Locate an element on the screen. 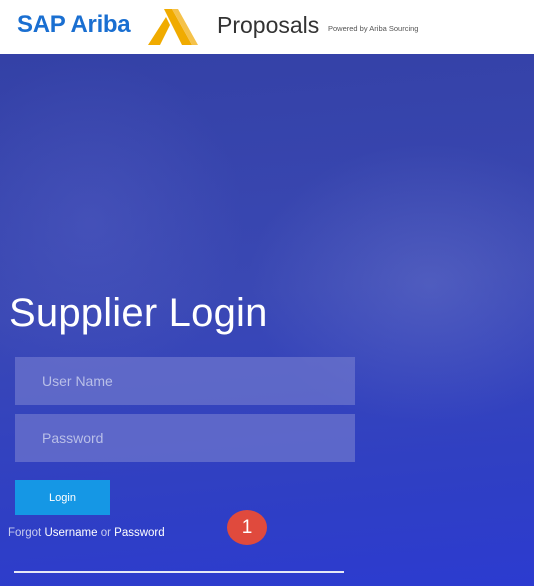 Image resolution: width=534 pixels, height=586 pixels. page-title: Supplier Login is located at coordinates (138, 313).